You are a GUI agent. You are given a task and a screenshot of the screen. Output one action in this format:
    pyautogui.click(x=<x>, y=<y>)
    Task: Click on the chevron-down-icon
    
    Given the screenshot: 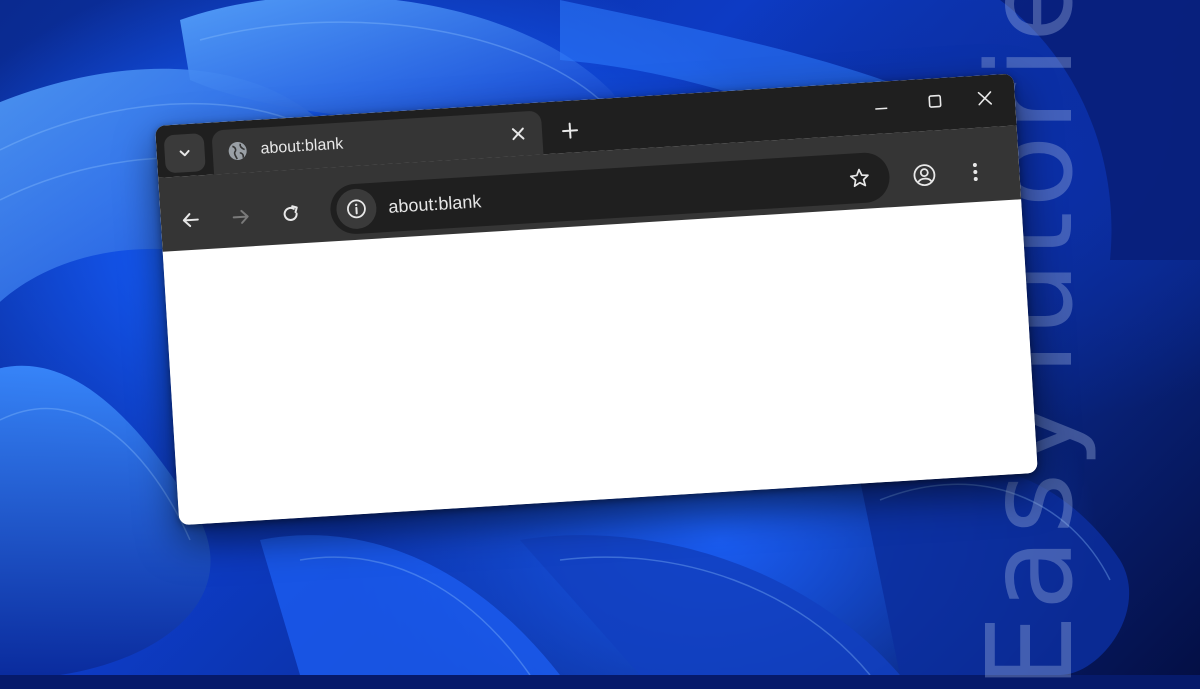 What is the action you would take?
    pyautogui.click(x=184, y=153)
    